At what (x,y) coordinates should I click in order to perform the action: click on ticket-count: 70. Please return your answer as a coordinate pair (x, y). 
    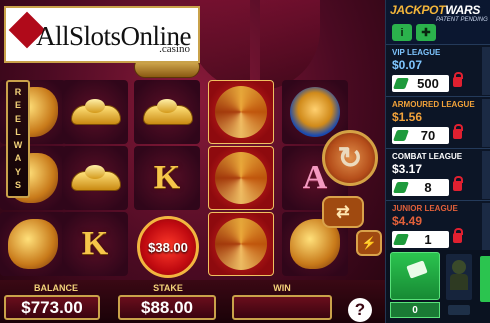
    Looking at the image, I should click on (428, 135).